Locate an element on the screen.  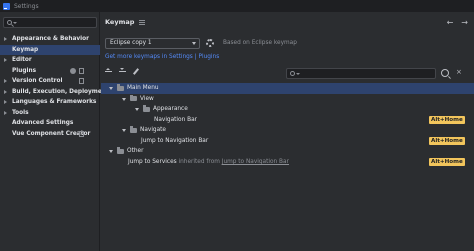
sidebar-item: Vue Component Creator is located at coordinates (50, 134).